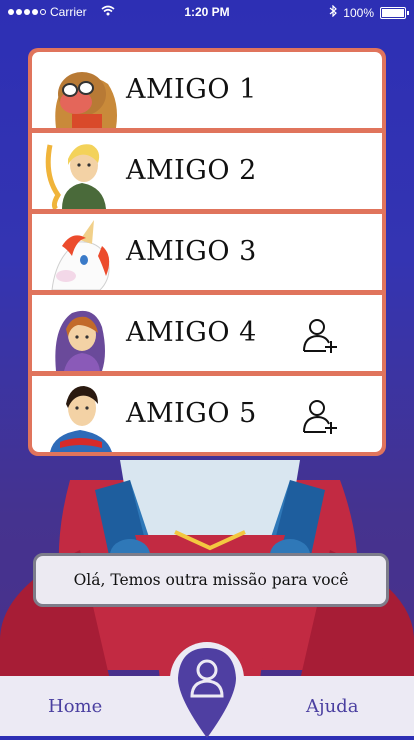 This screenshot has width=414, height=740. Describe the element at coordinates (207, 690) in the screenshot. I see `user-pin-icon` at that location.